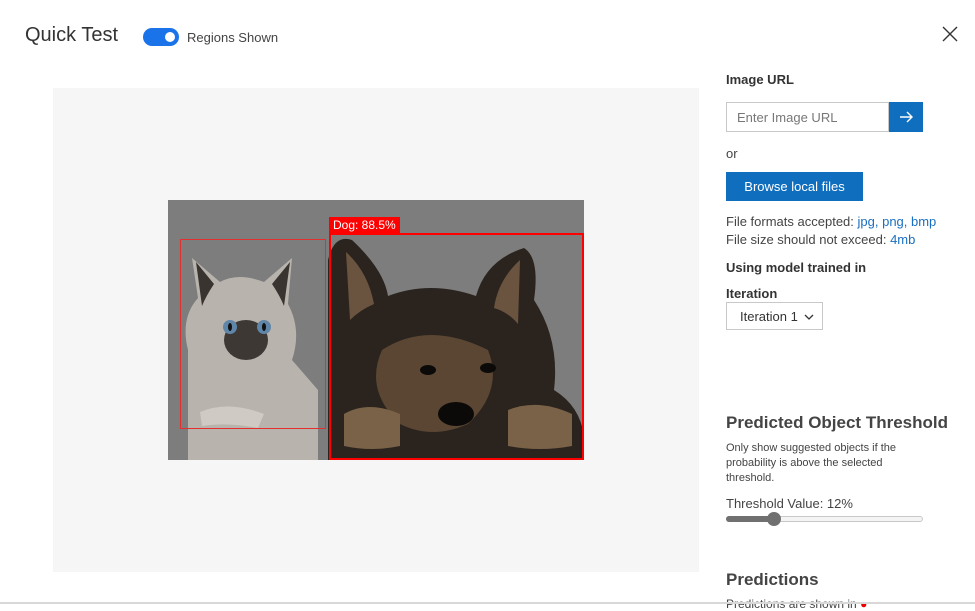 The width and height of the screenshot is (975, 611). I want to click on predictions-subtext-label: Predictions are shown in, so click(791, 604).